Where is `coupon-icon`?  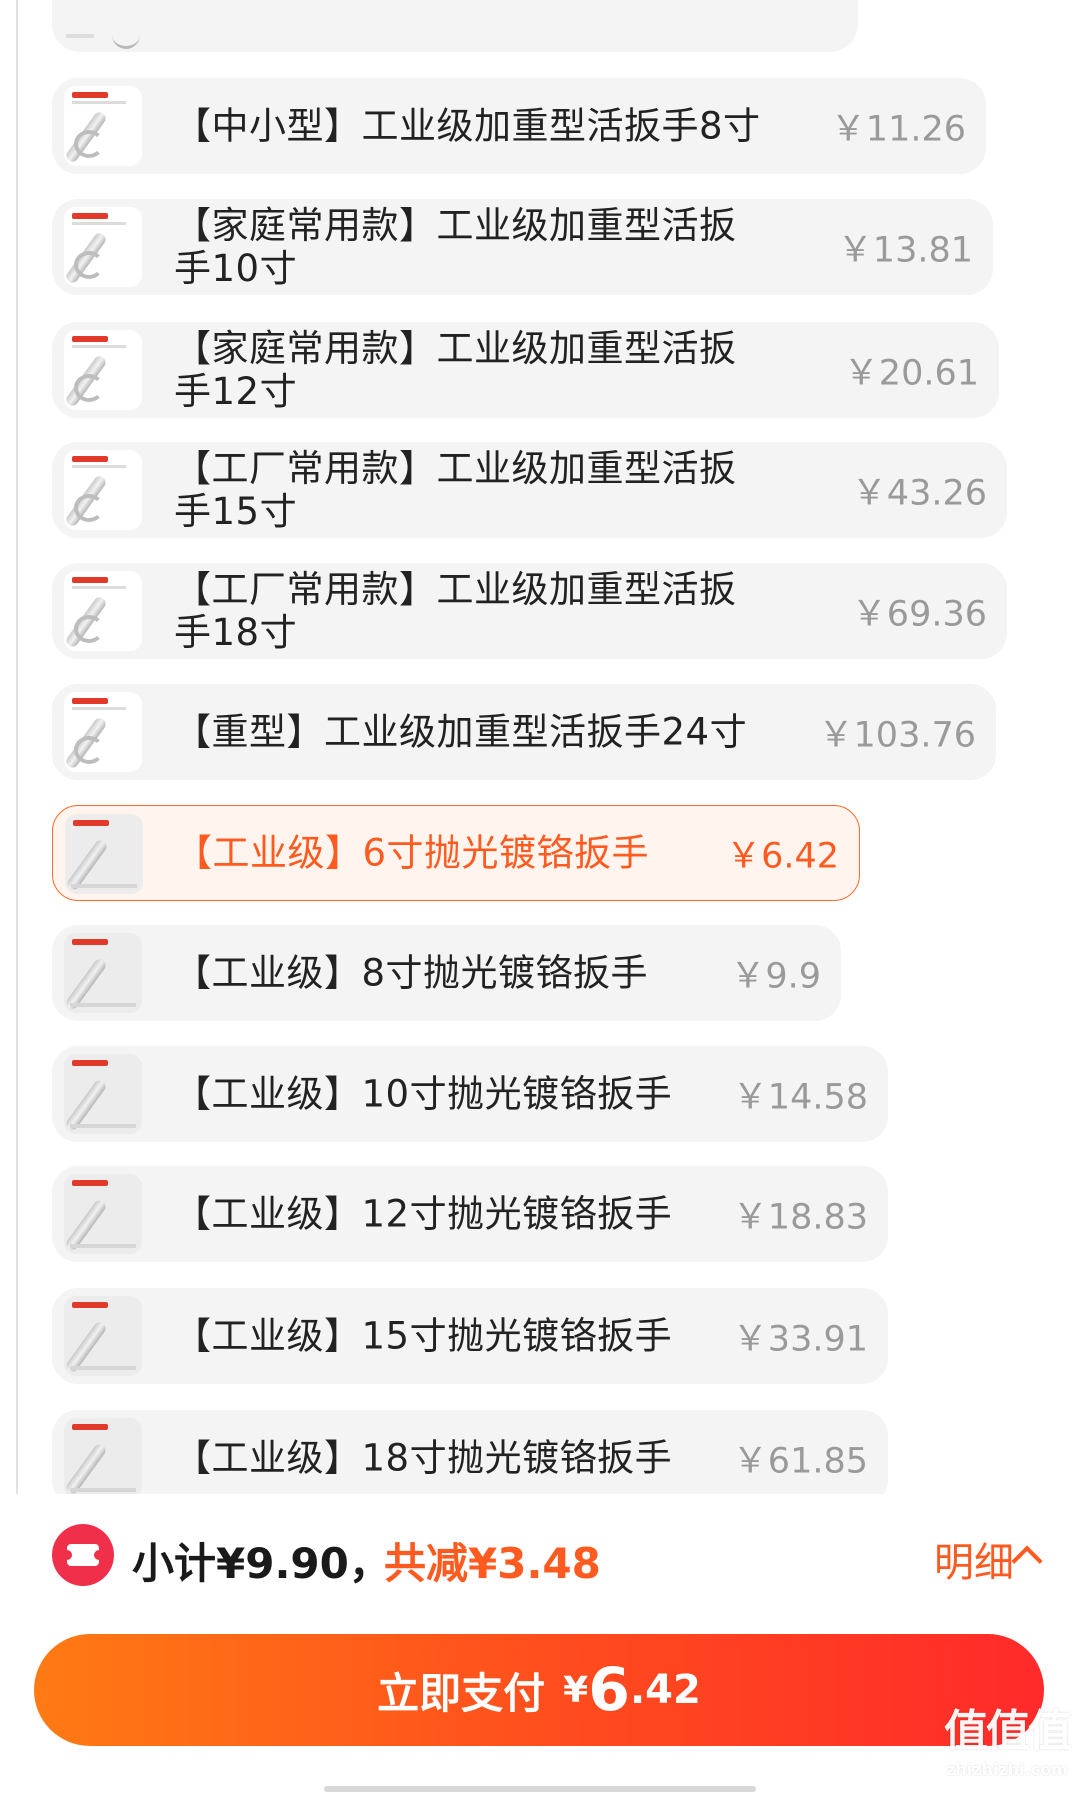
coupon-icon is located at coordinates (83, 1555).